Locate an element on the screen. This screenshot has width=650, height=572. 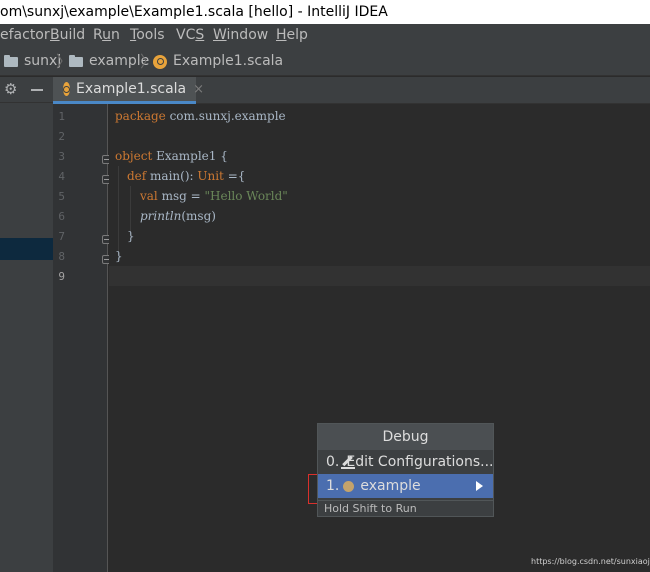
menu-window: Window is located at coordinates (240, 35).